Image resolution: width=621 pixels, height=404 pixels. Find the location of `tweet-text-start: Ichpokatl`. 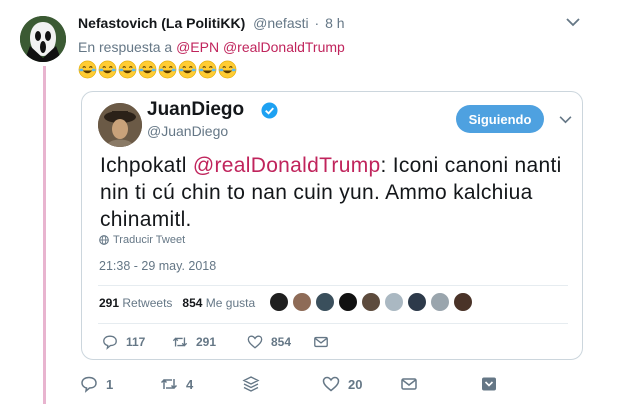

tweet-text-start: Ichpokatl is located at coordinates (146, 165).